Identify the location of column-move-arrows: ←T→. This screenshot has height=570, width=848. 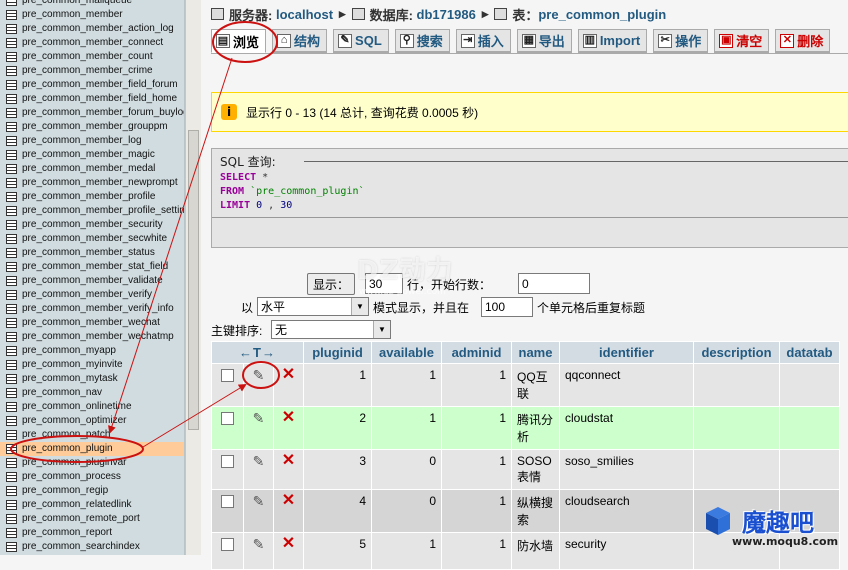
(257, 352).